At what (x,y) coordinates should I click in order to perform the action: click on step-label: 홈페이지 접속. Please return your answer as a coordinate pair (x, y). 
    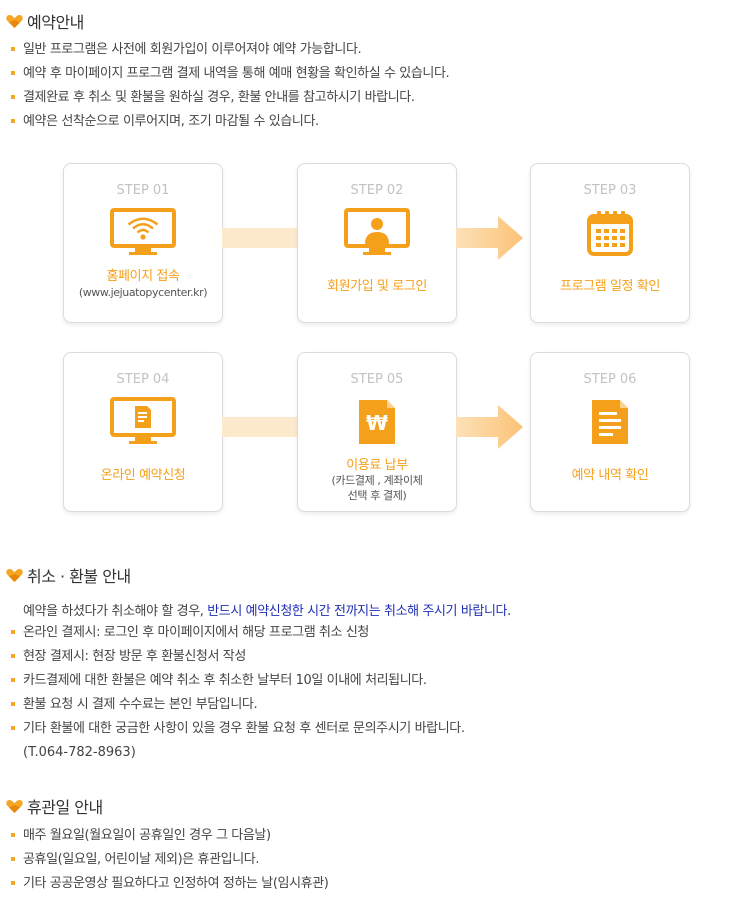
    Looking at the image, I should click on (143, 276).